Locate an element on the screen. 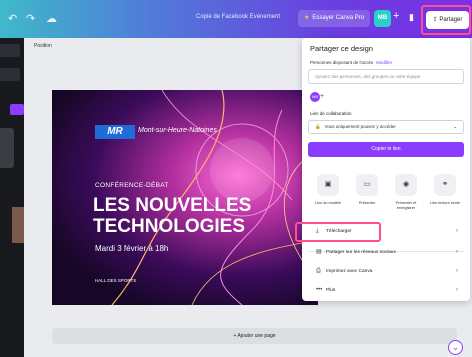  crown-icon: ★ is located at coordinates (307, 18).